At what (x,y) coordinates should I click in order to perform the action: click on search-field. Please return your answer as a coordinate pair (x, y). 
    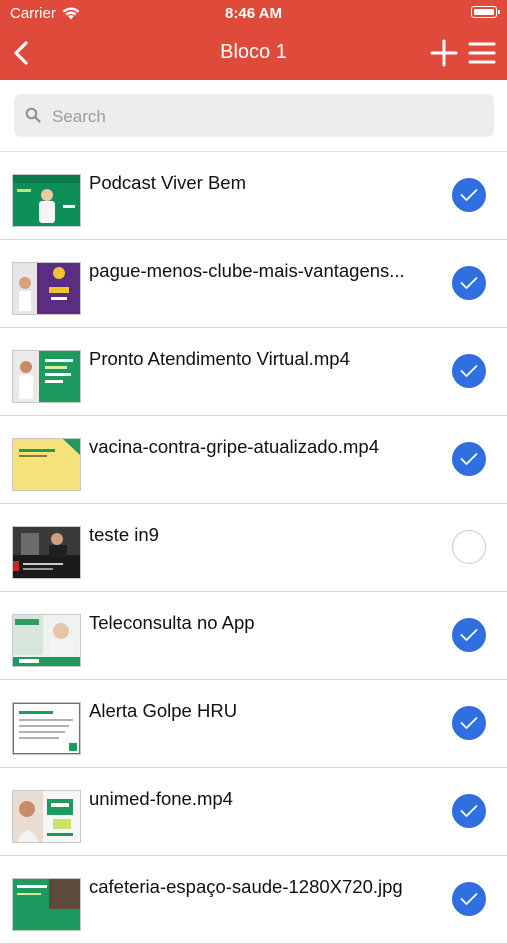
    Looking at the image, I should click on (254, 116).